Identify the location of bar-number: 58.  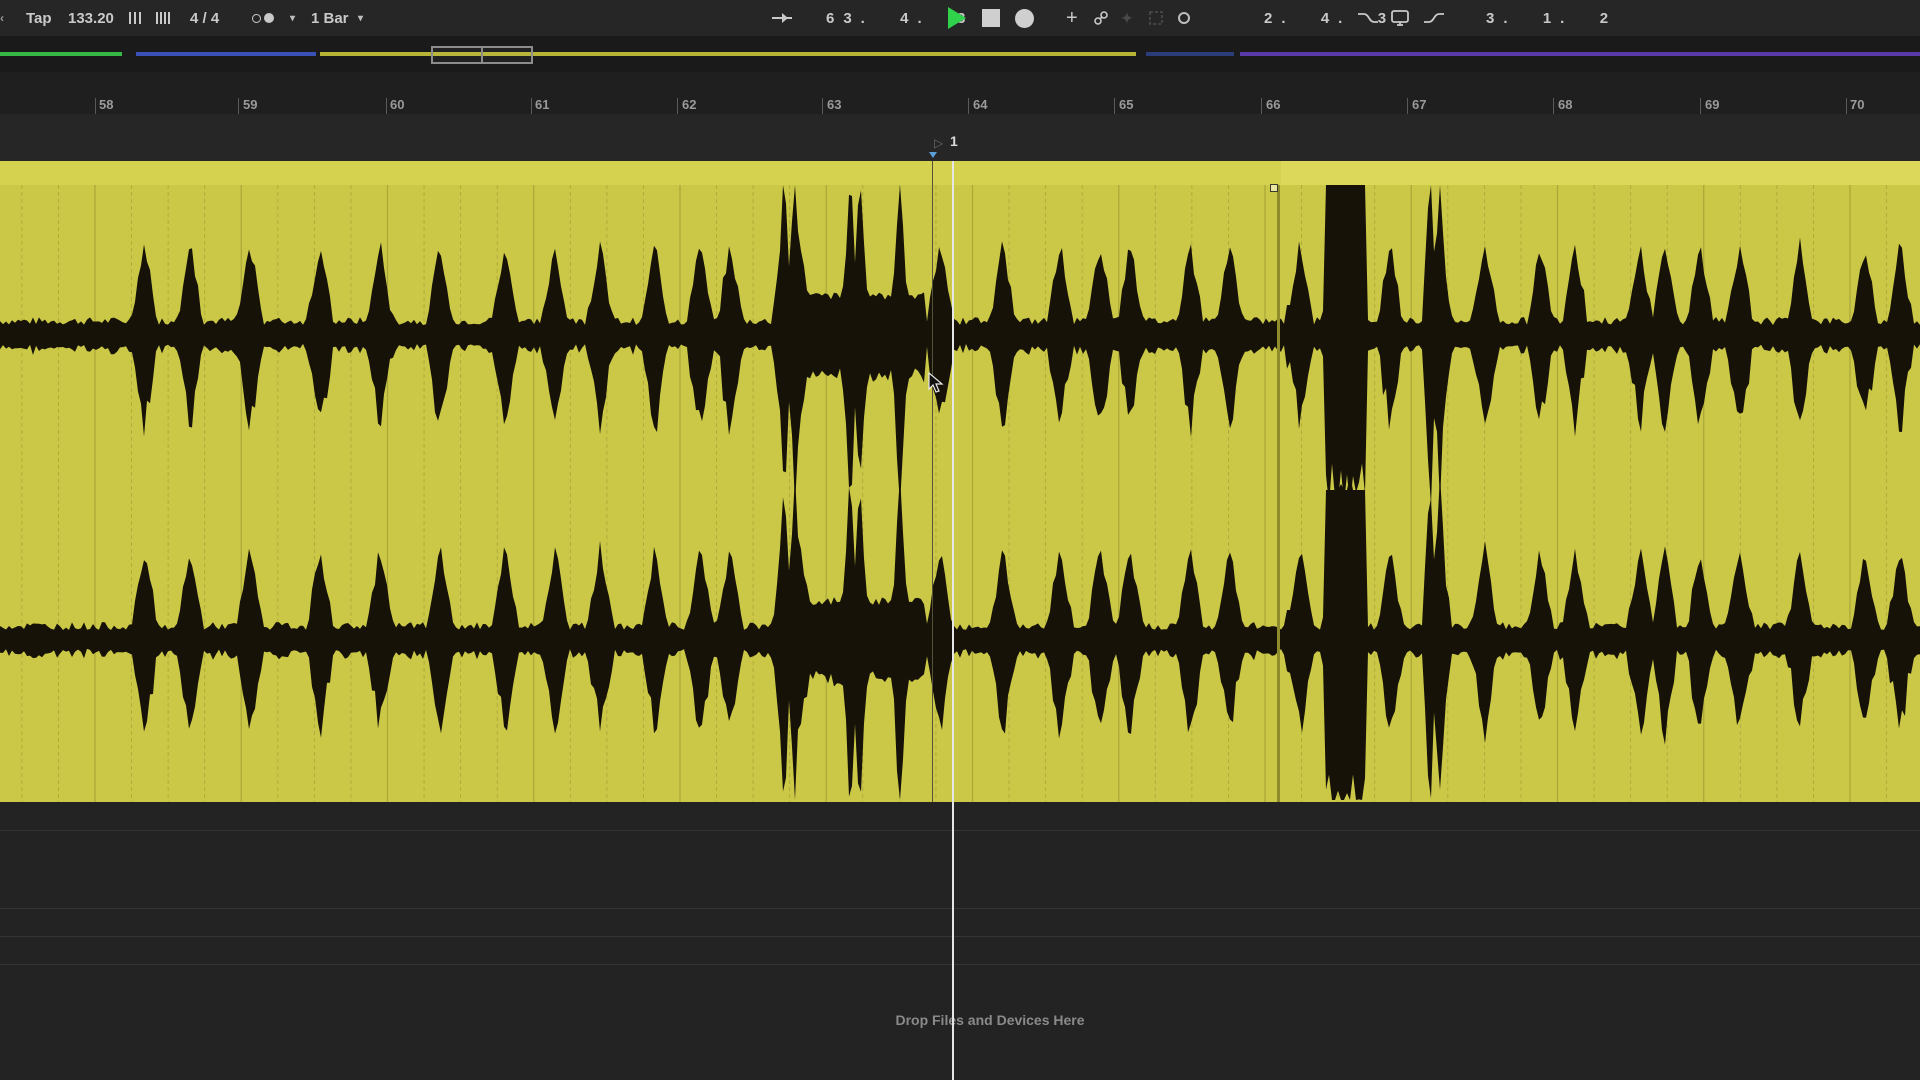
(106, 104).